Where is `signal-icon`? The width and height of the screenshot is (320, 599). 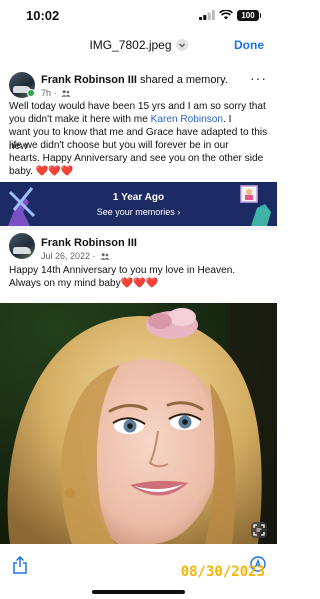
signal-icon is located at coordinates (207, 15).